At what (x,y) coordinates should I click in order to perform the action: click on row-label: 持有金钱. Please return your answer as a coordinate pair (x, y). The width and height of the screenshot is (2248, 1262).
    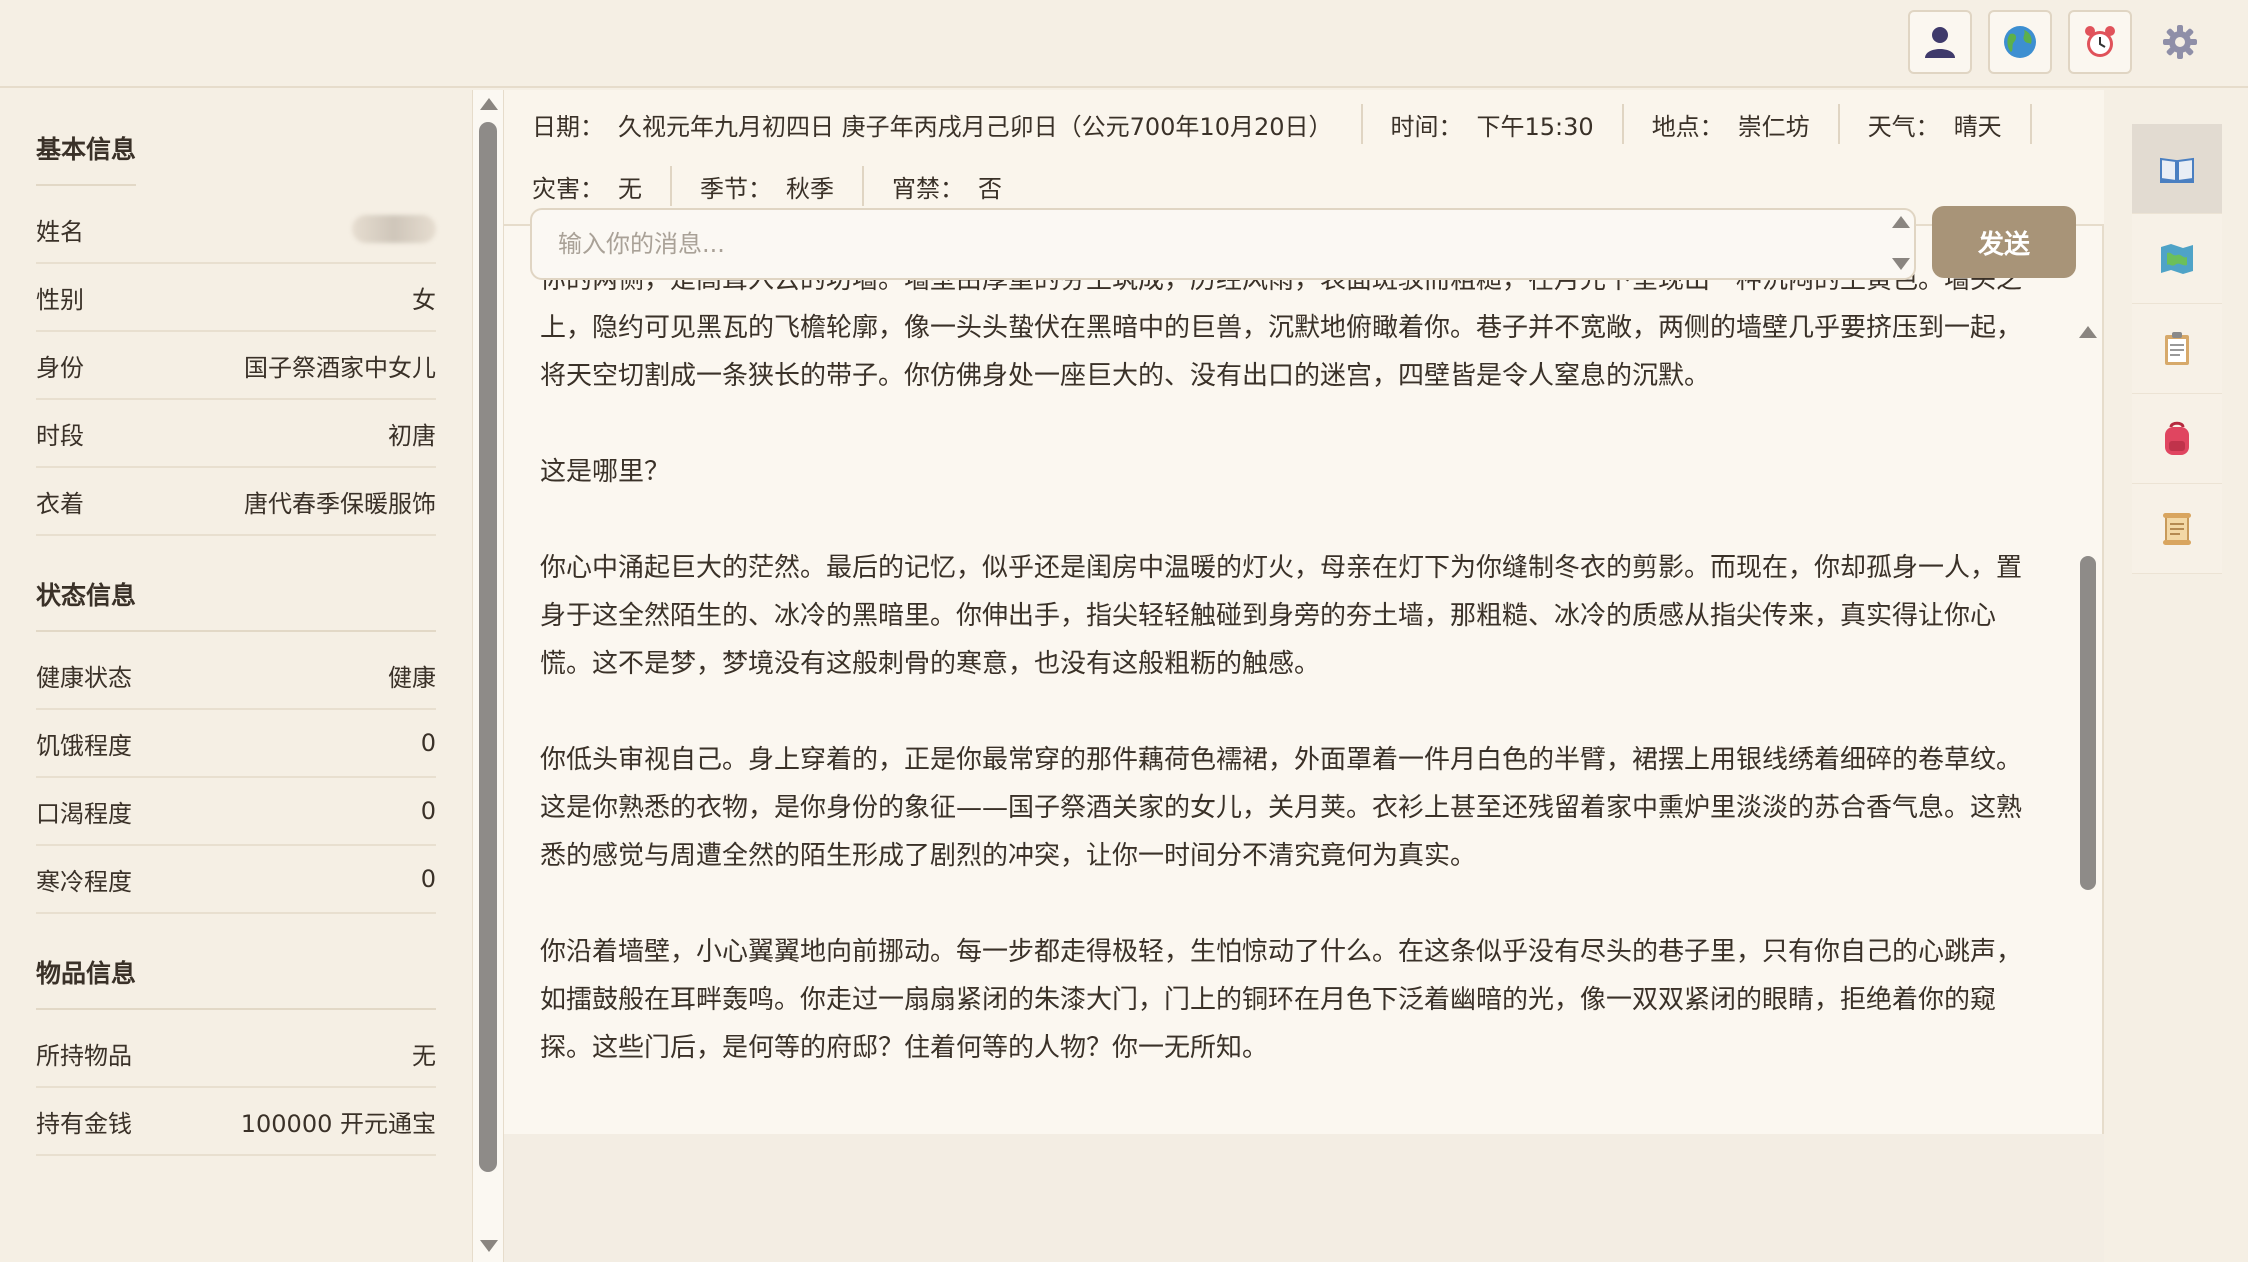
    Looking at the image, I should click on (84, 1123).